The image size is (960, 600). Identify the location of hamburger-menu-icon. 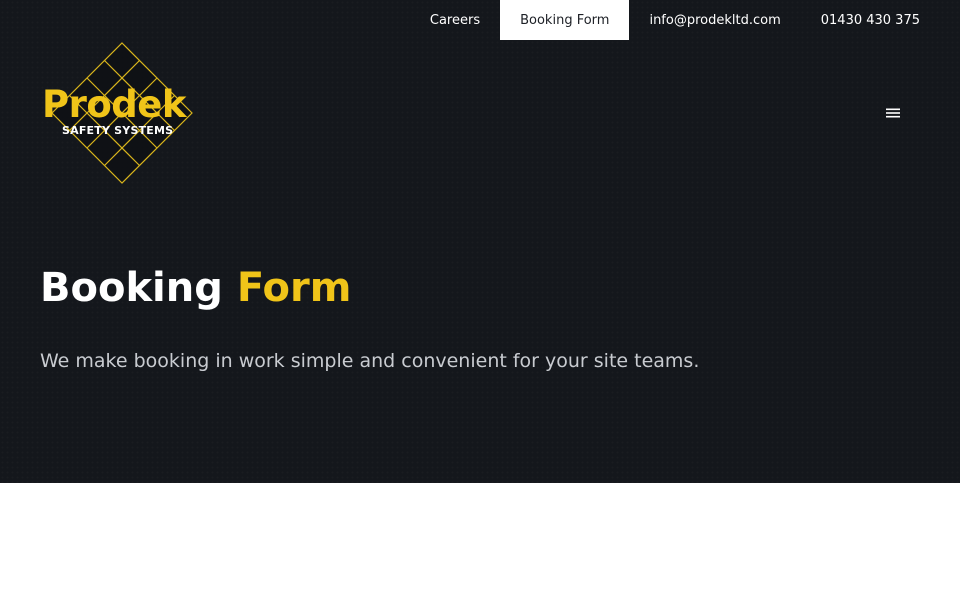
(893, 113).